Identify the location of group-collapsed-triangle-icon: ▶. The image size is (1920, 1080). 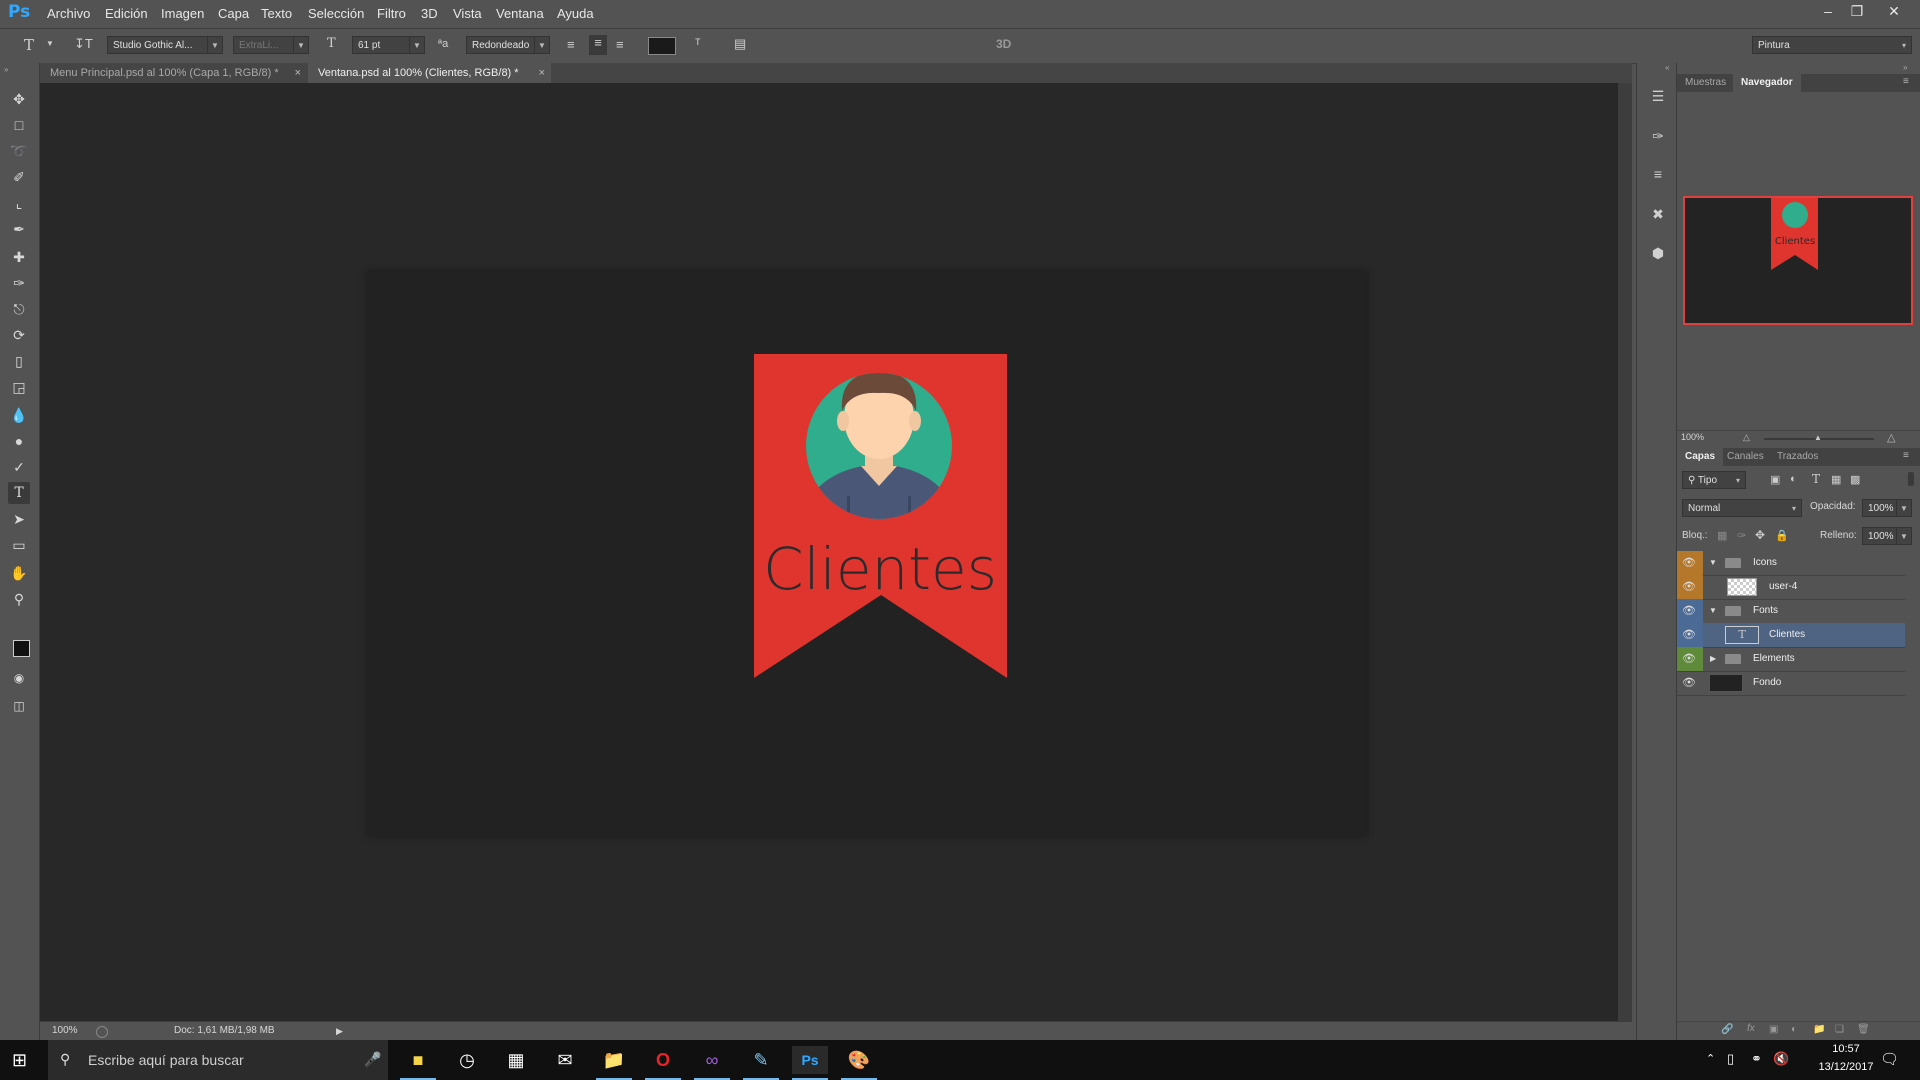
(1713, 659).